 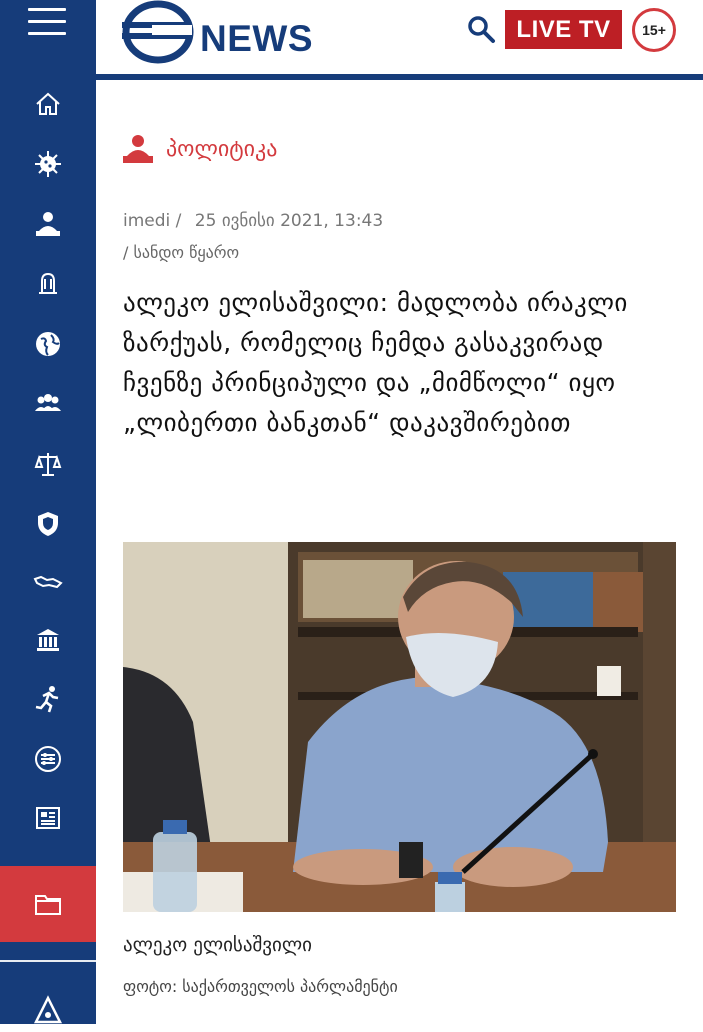 What do you see at coordinates (152, 221) in the screenshot?
I see `article-source: imedi /` at bounding box center [152, 221].